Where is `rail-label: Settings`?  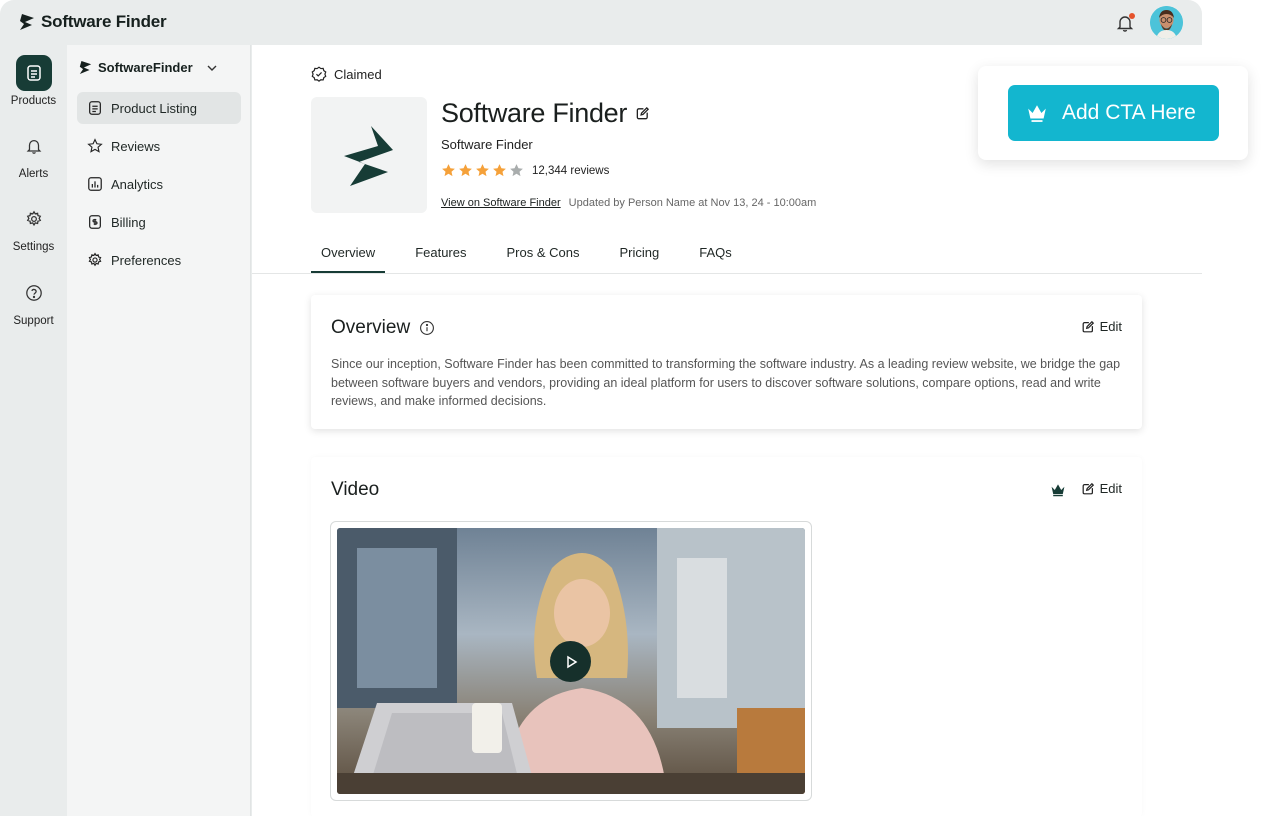
rail-label: Settings is located at coordinates (33, 247).